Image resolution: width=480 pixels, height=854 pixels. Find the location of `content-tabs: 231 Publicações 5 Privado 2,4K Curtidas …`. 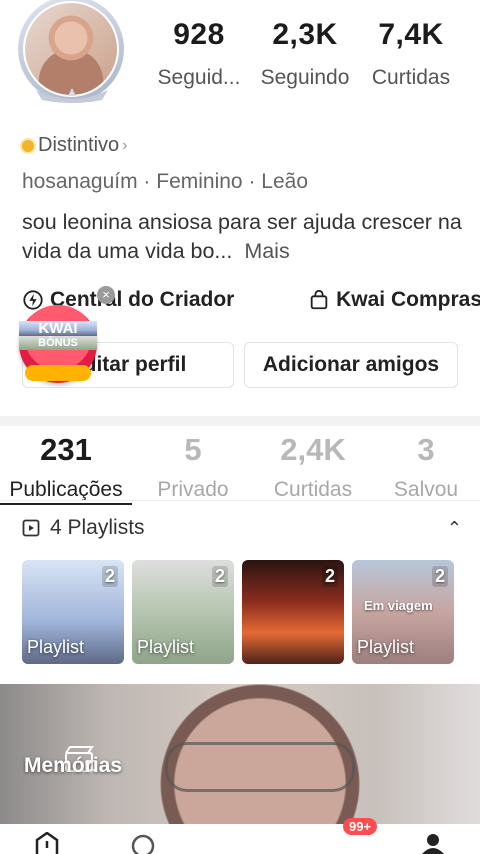

content-tabs: 231 Publicações 5 Privado 2,4K Curtidas … is located at coordinates (240, 468).